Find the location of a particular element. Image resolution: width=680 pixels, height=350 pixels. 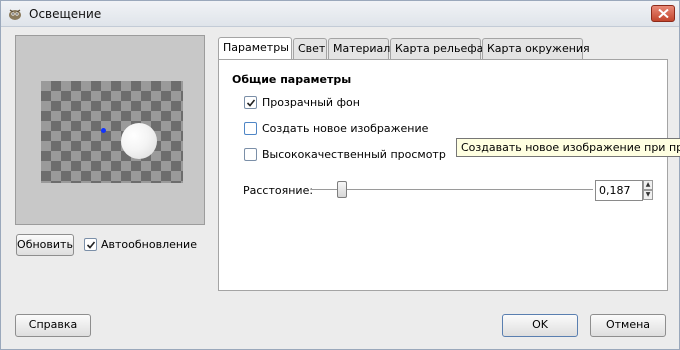

distance-input: 0,187 is located at coordinates (619, 190).